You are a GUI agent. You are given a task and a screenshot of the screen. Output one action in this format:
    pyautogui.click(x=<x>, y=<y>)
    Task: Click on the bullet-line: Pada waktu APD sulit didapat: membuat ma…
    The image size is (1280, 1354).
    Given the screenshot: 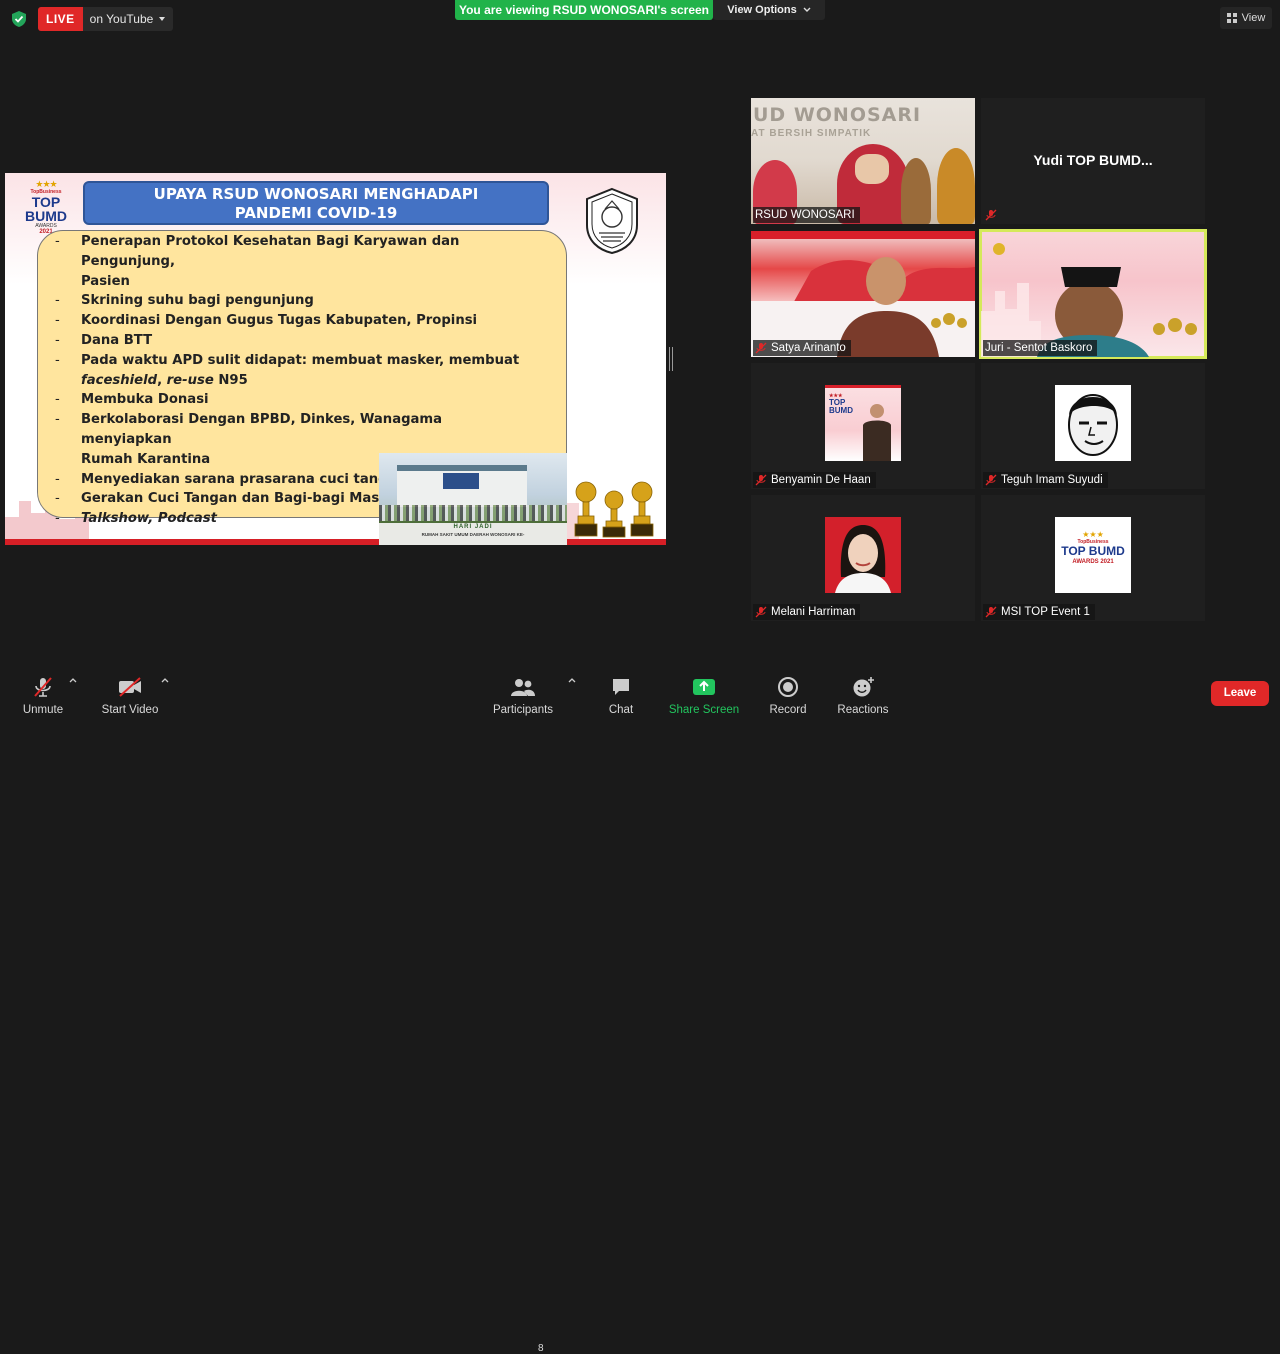 What is the action you would take?
    pyautogui.click(x=300, y=360)
    